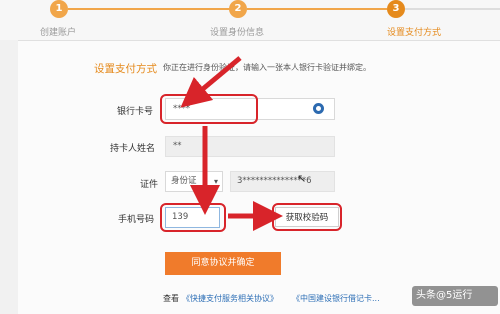  I want to click on id-label: 证件, so click(149, 185).